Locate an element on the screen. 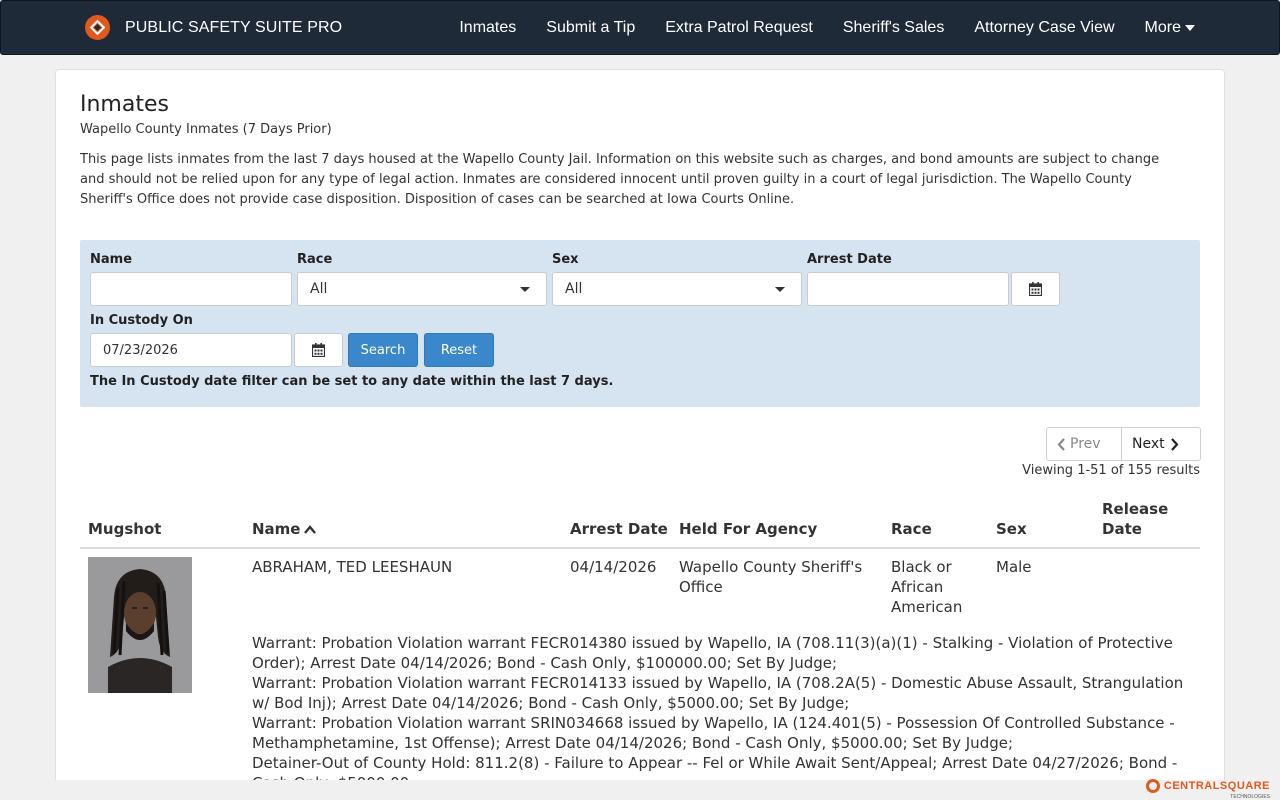 The image size is (1280, 800). brand: PUBLIC SAFETY SUITE PRO is located at coordinates (213, 27).